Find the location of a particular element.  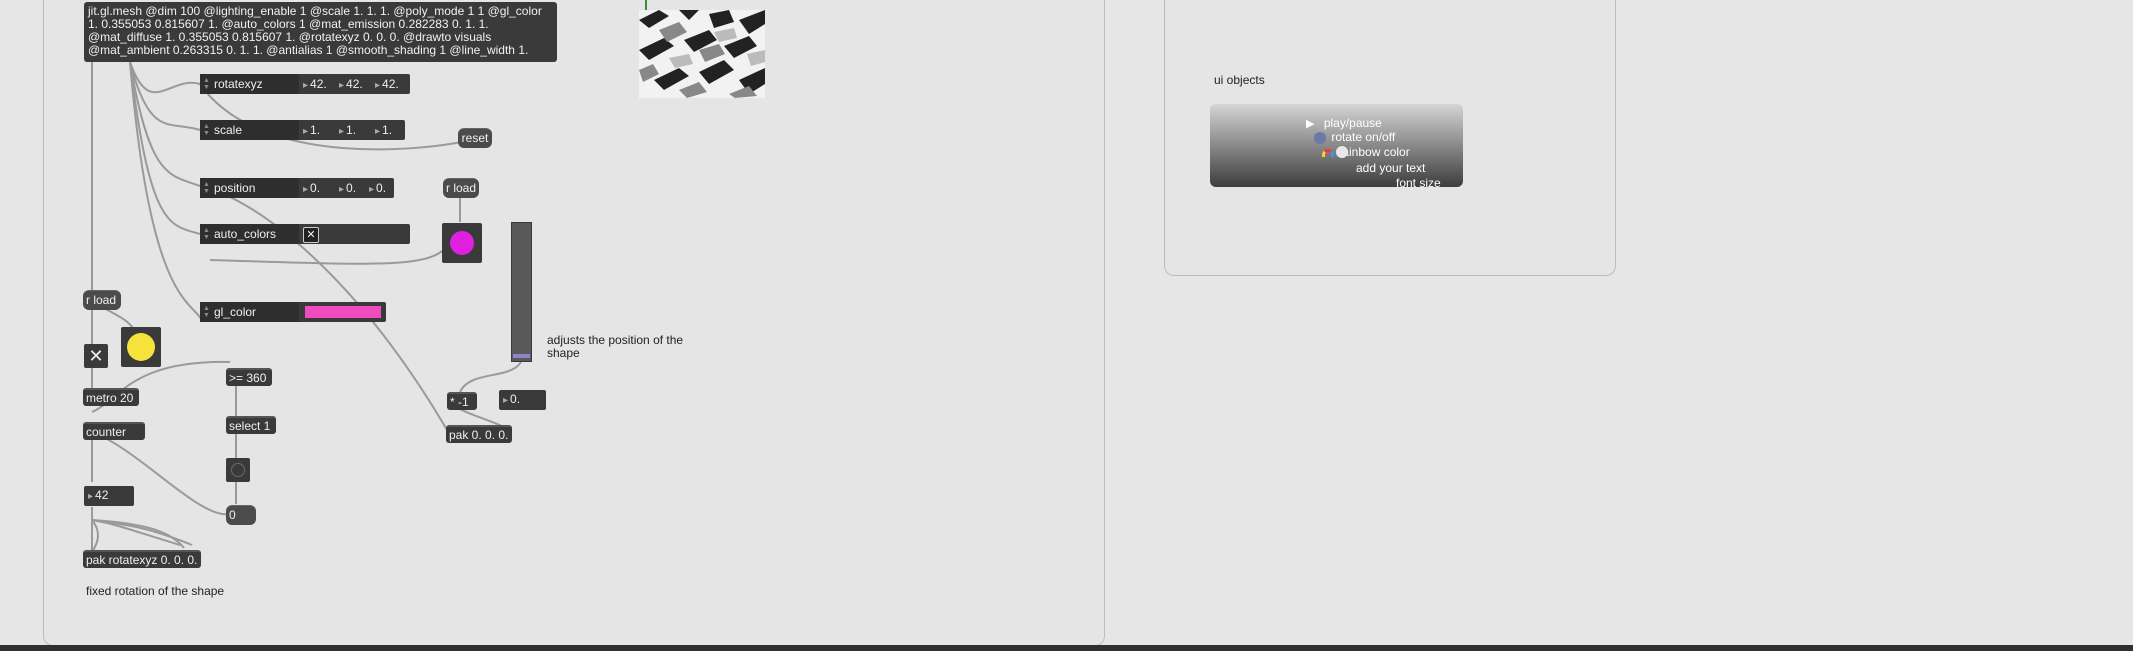

rainbow-color-label: rainbow color is located at coordinates (1374, 152).